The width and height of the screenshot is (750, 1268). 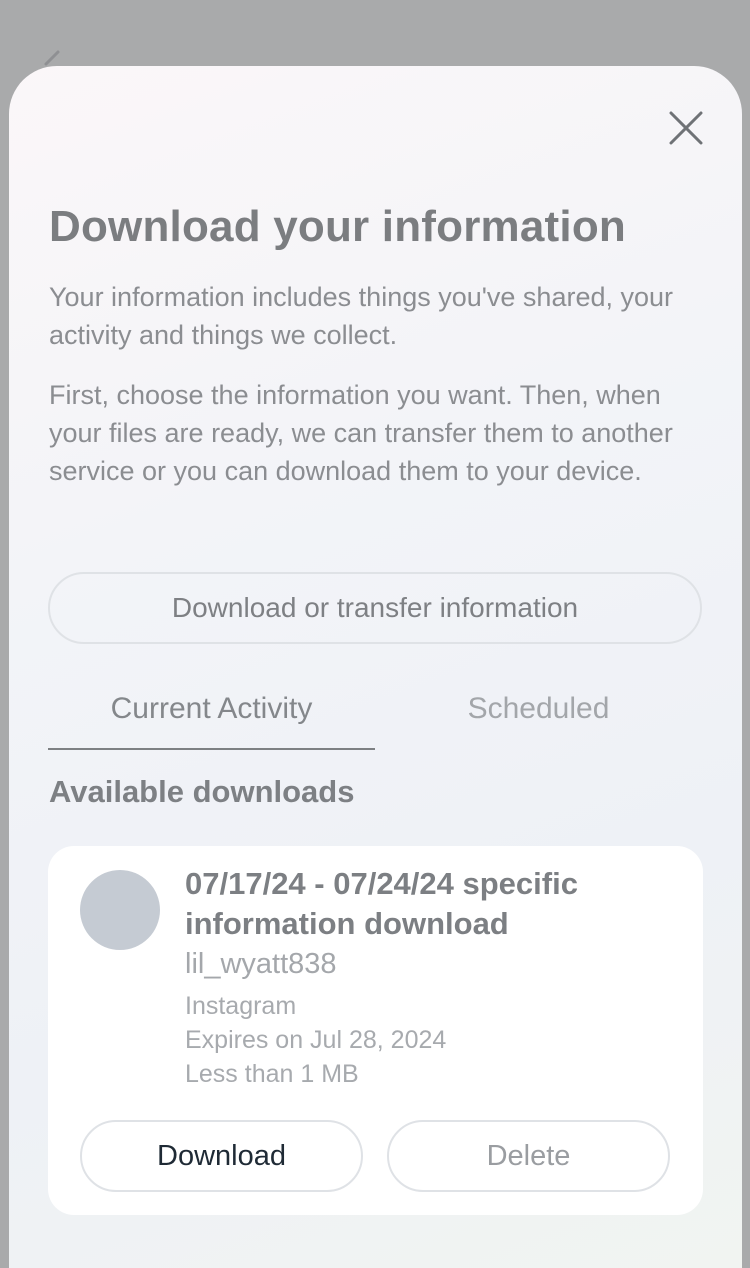 What do you see at coordinates (202, 791) in the screenshot?
I see `available-downloads-heading: Available downloads` at bounding box center [202, 791].